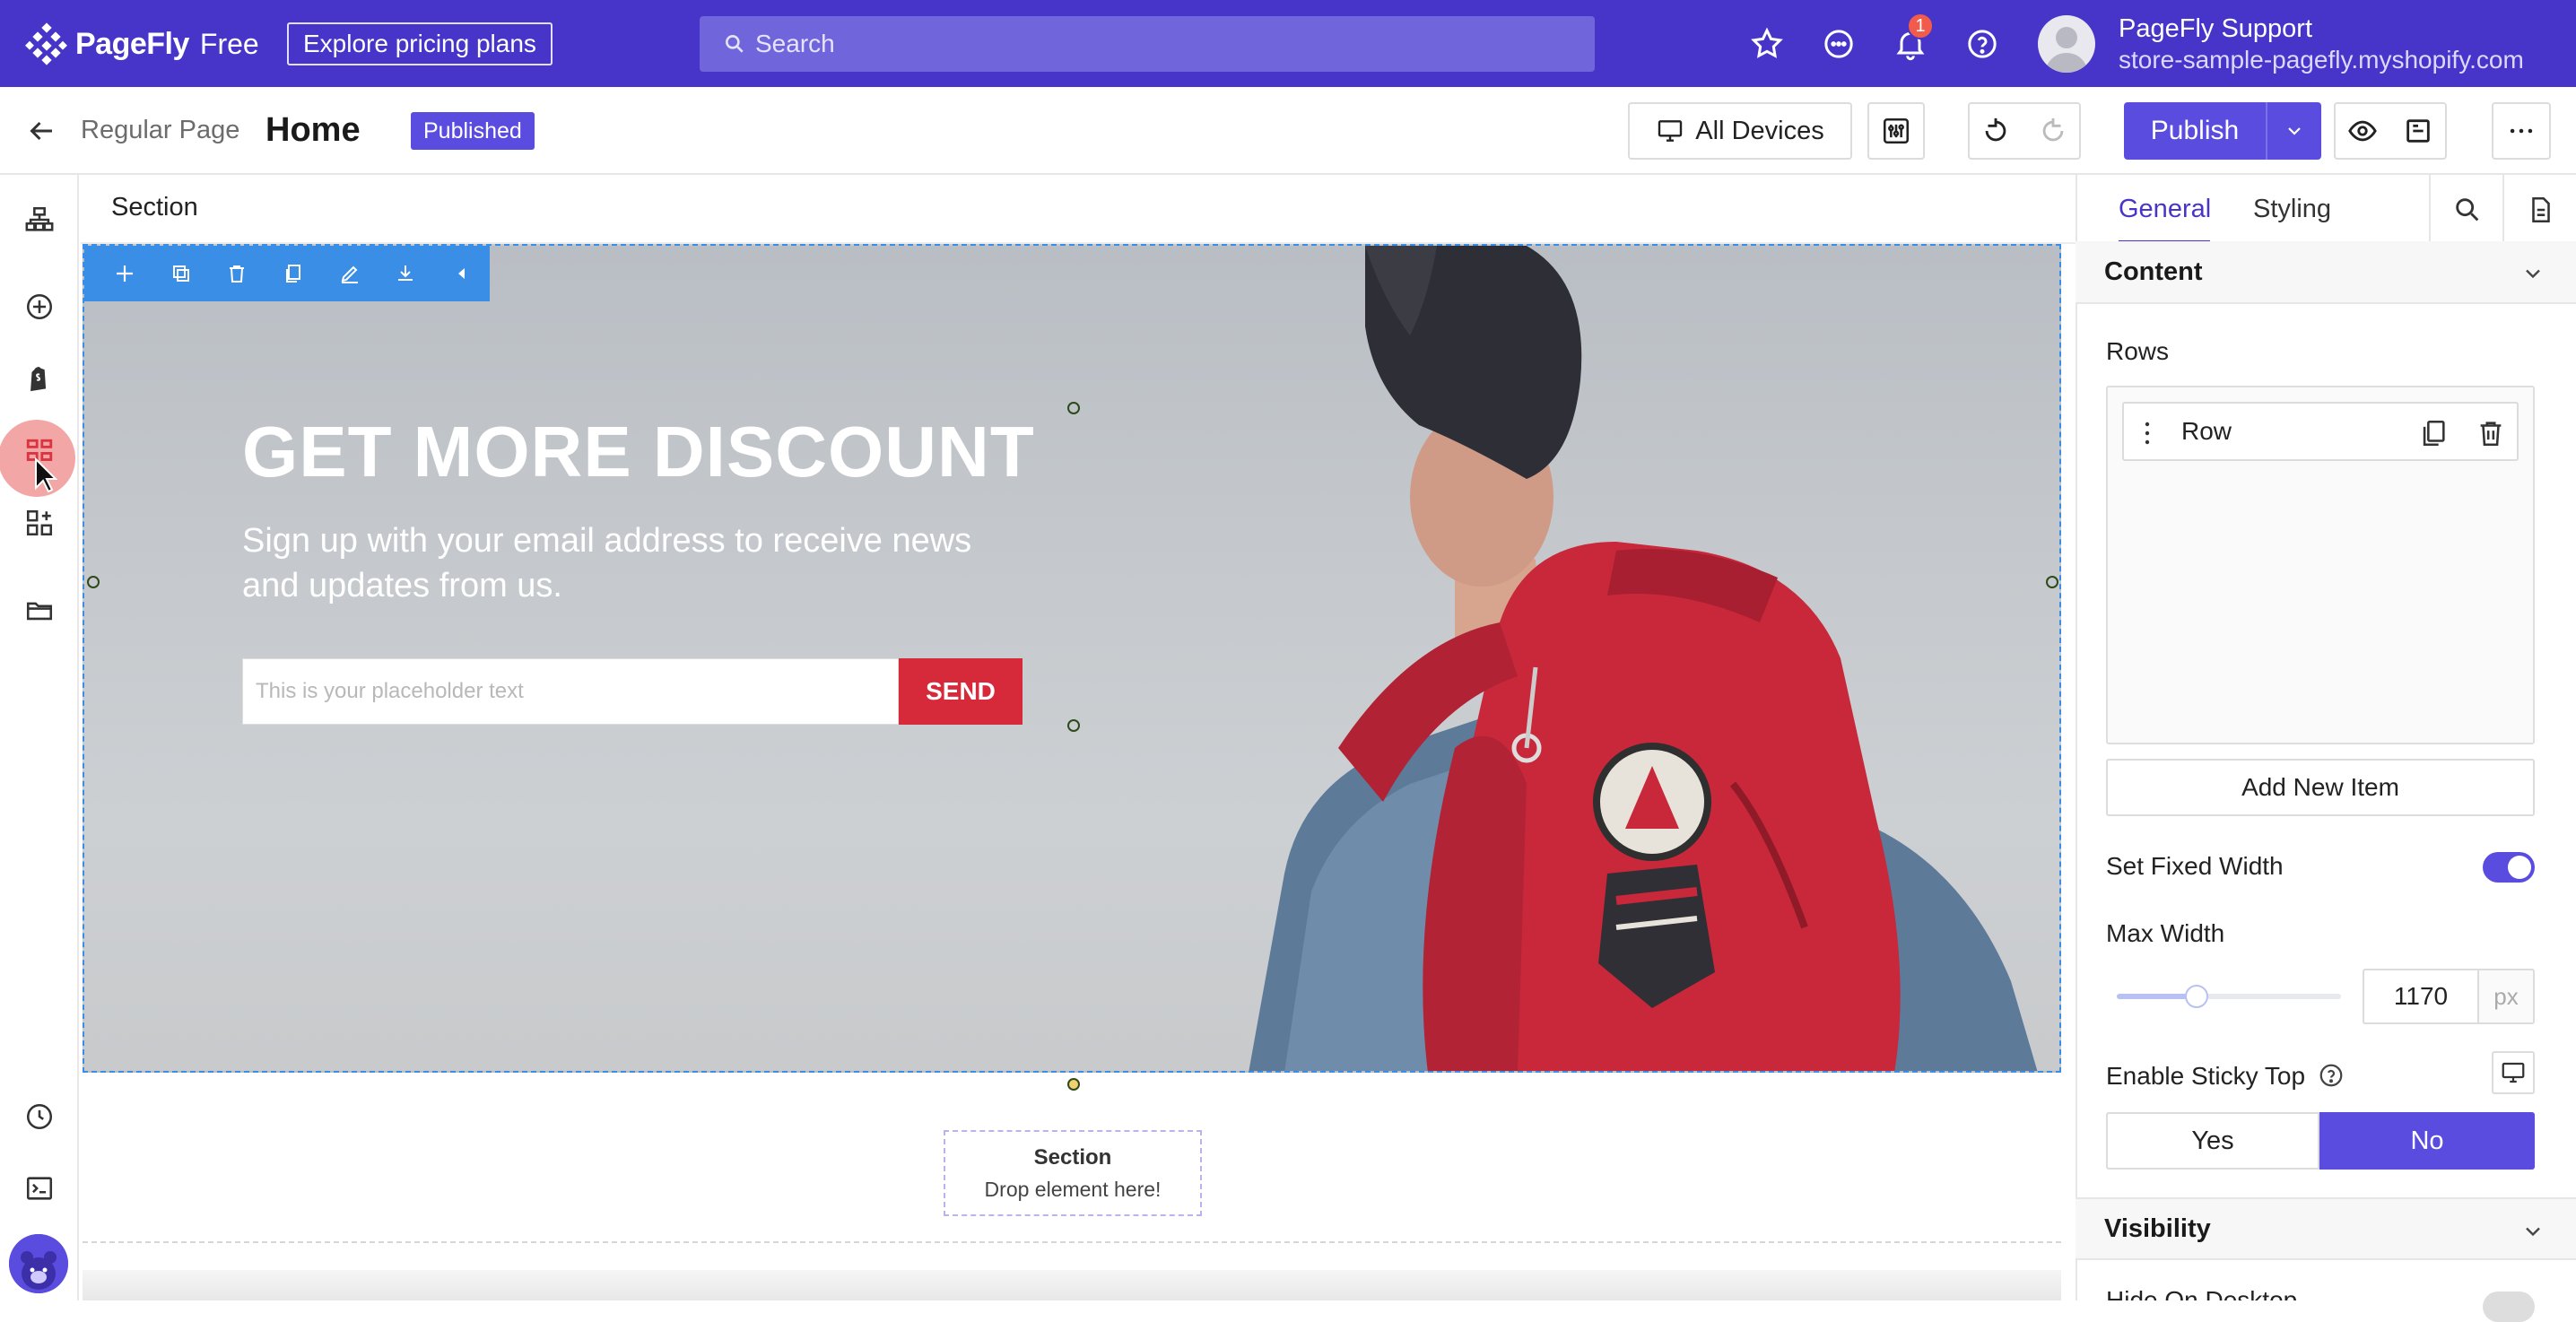 The width and height of the screenshot is (2576, 1322). What do you see at coordinates (2420, 996) in the screenshot?
I see `max-width-input: 1170` at bounding box center [2420, 996].